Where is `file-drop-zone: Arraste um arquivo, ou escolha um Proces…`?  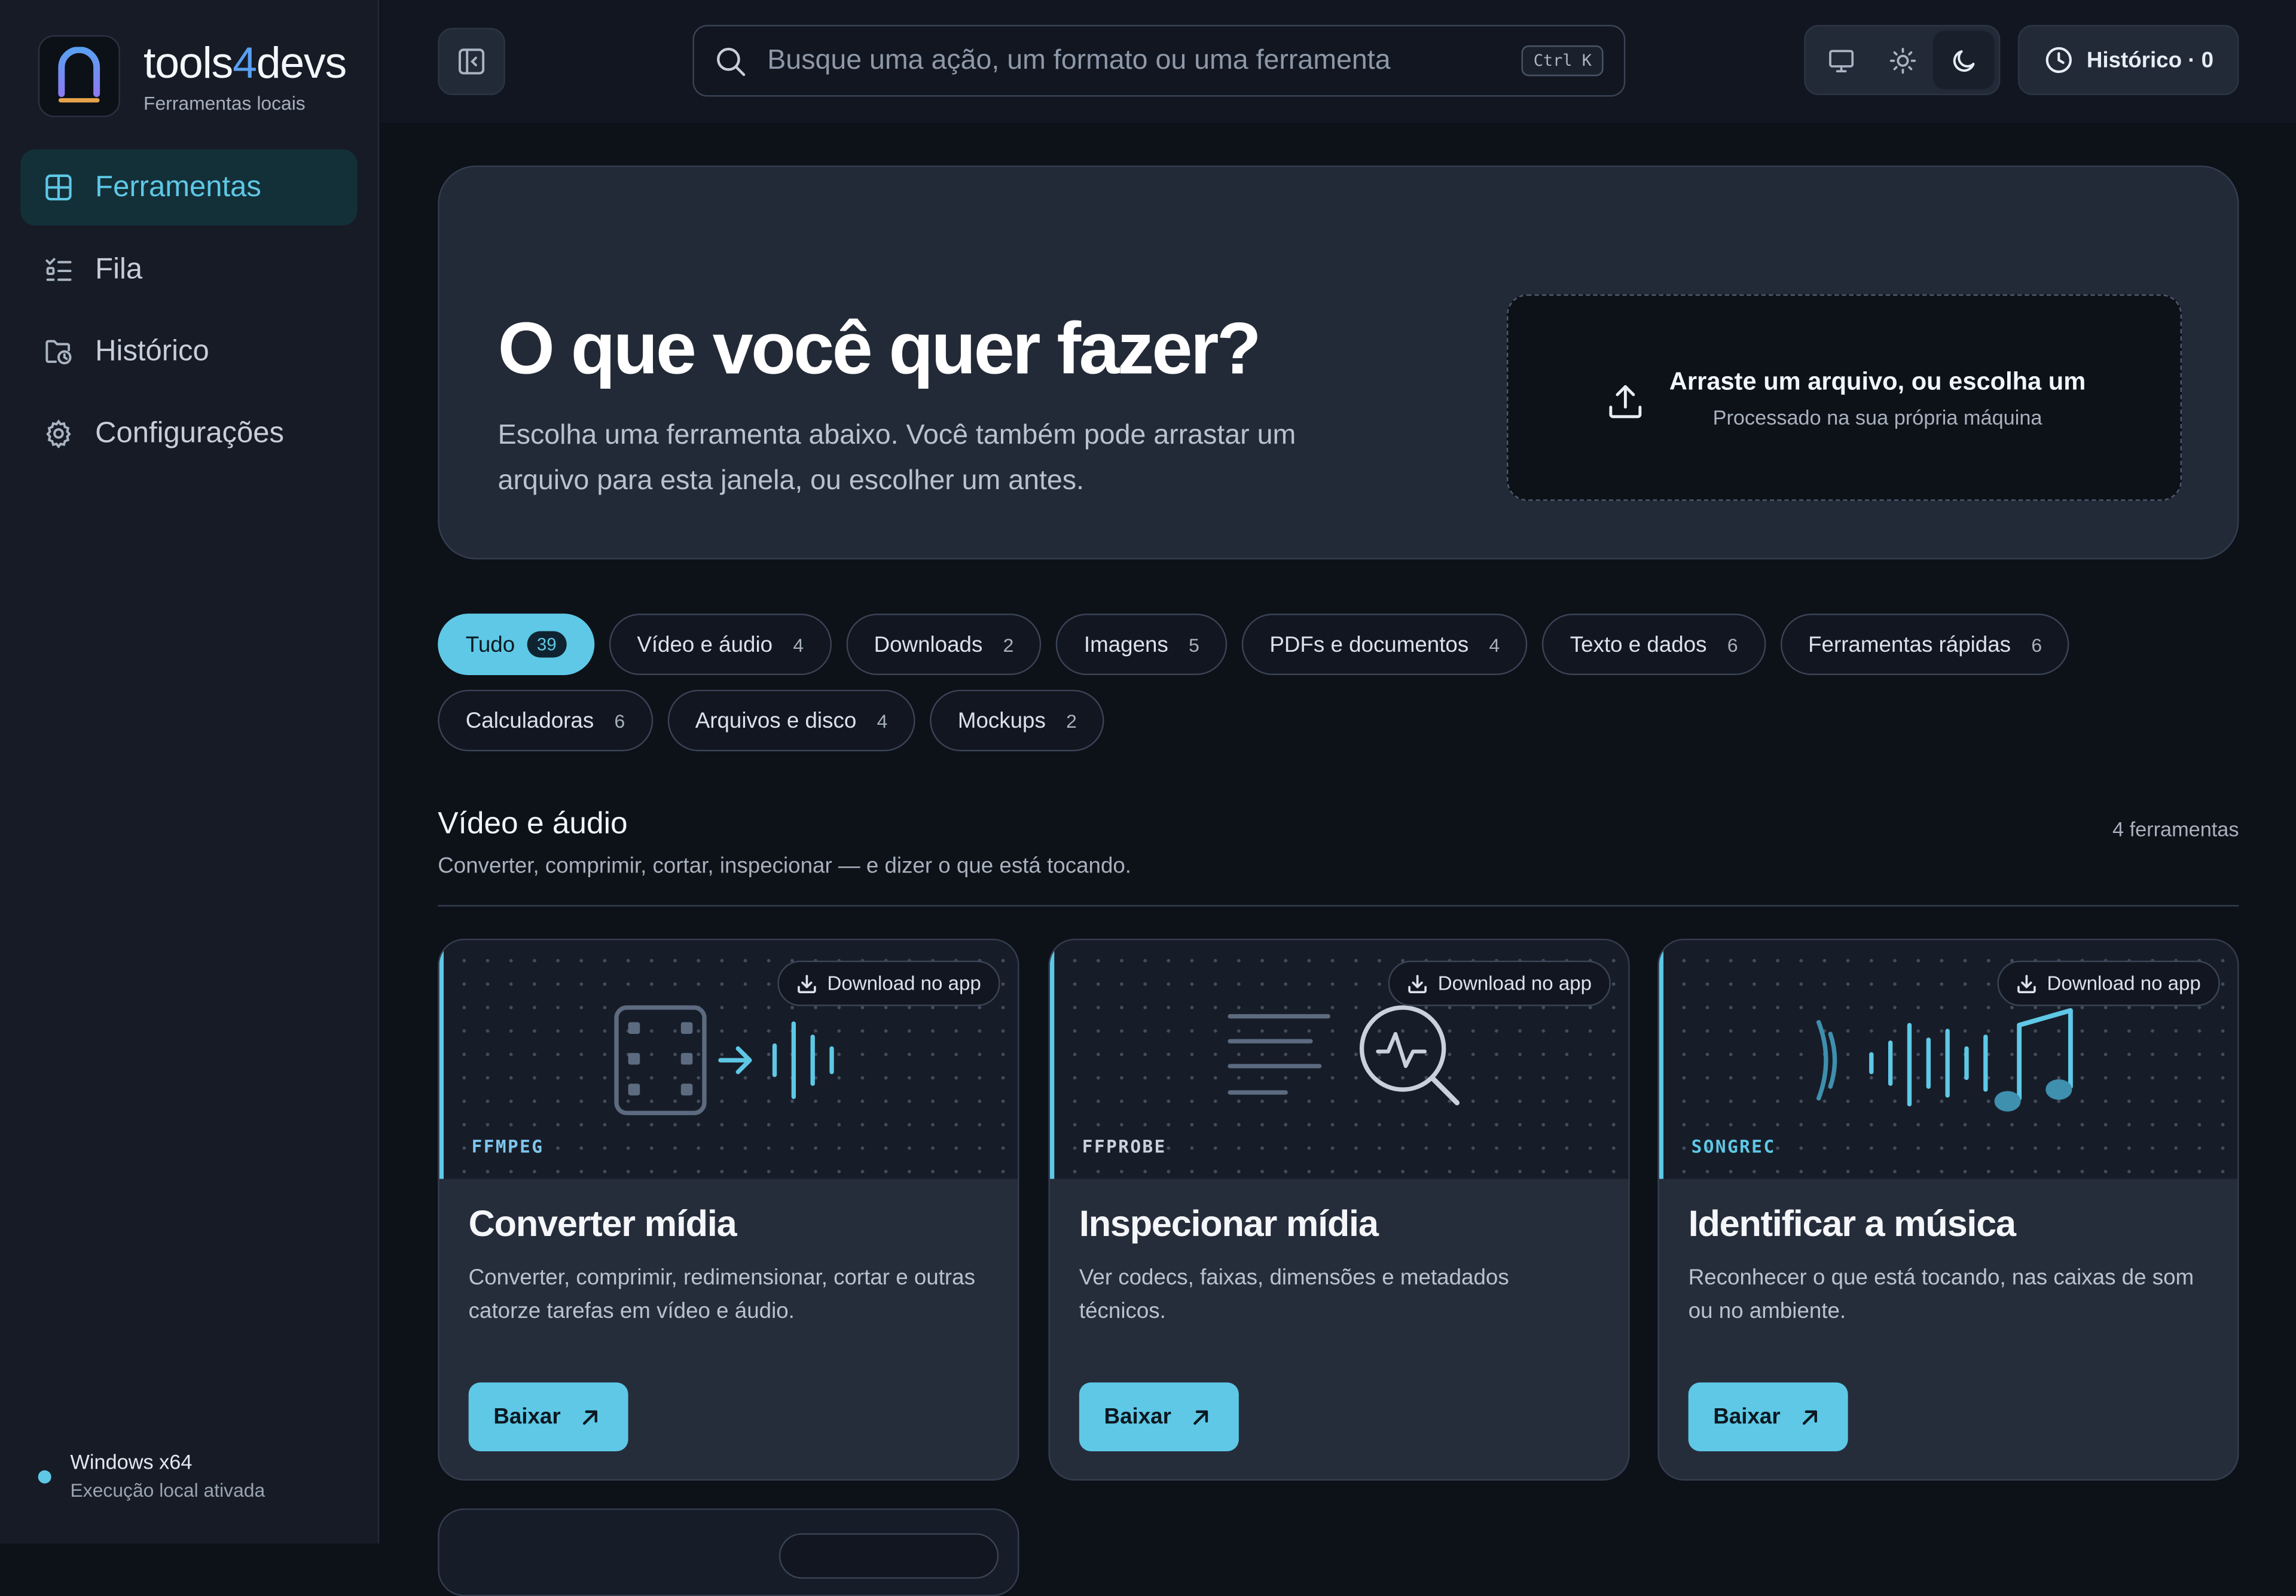 file-drop-zone: Arraste um arquivo, ou escolha um Proces… is located at coordinates (1844, 397).